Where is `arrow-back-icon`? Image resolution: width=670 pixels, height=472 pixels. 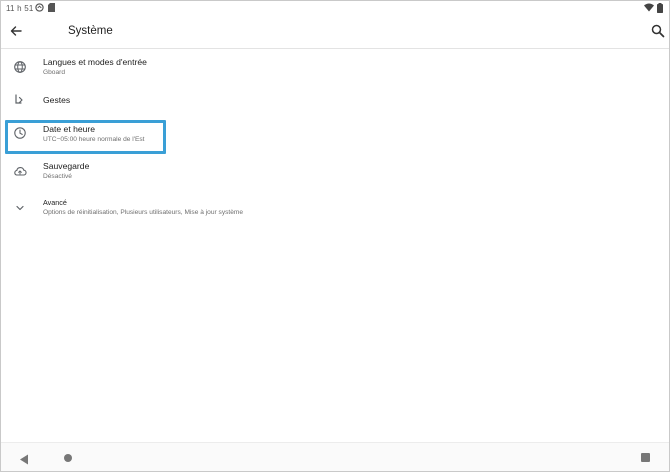 arrow-back-icon is located at coordinates (16, 31).